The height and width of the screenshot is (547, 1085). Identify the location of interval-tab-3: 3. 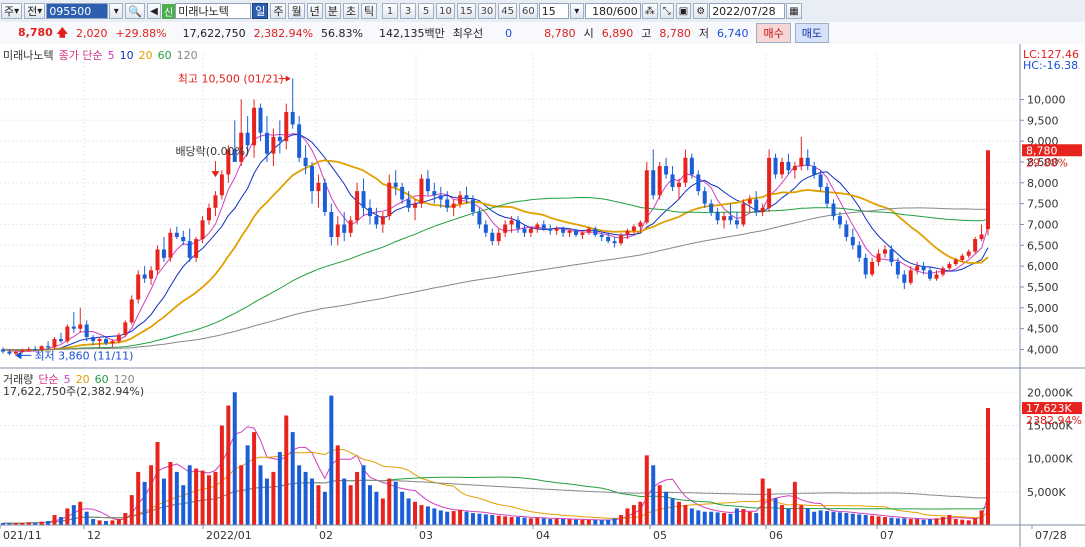
(408, 11).